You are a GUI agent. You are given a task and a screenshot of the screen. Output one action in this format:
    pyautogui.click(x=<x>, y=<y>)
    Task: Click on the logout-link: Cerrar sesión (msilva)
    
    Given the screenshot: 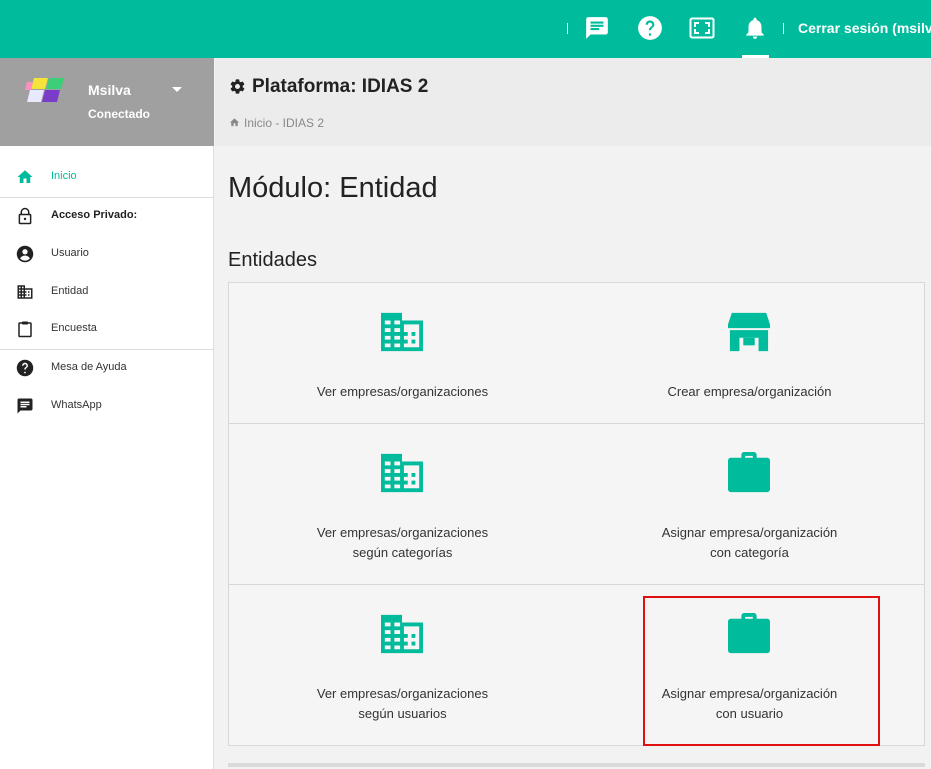 What is the action you would take?
    pyautogui.click(x=864, y=28)
    